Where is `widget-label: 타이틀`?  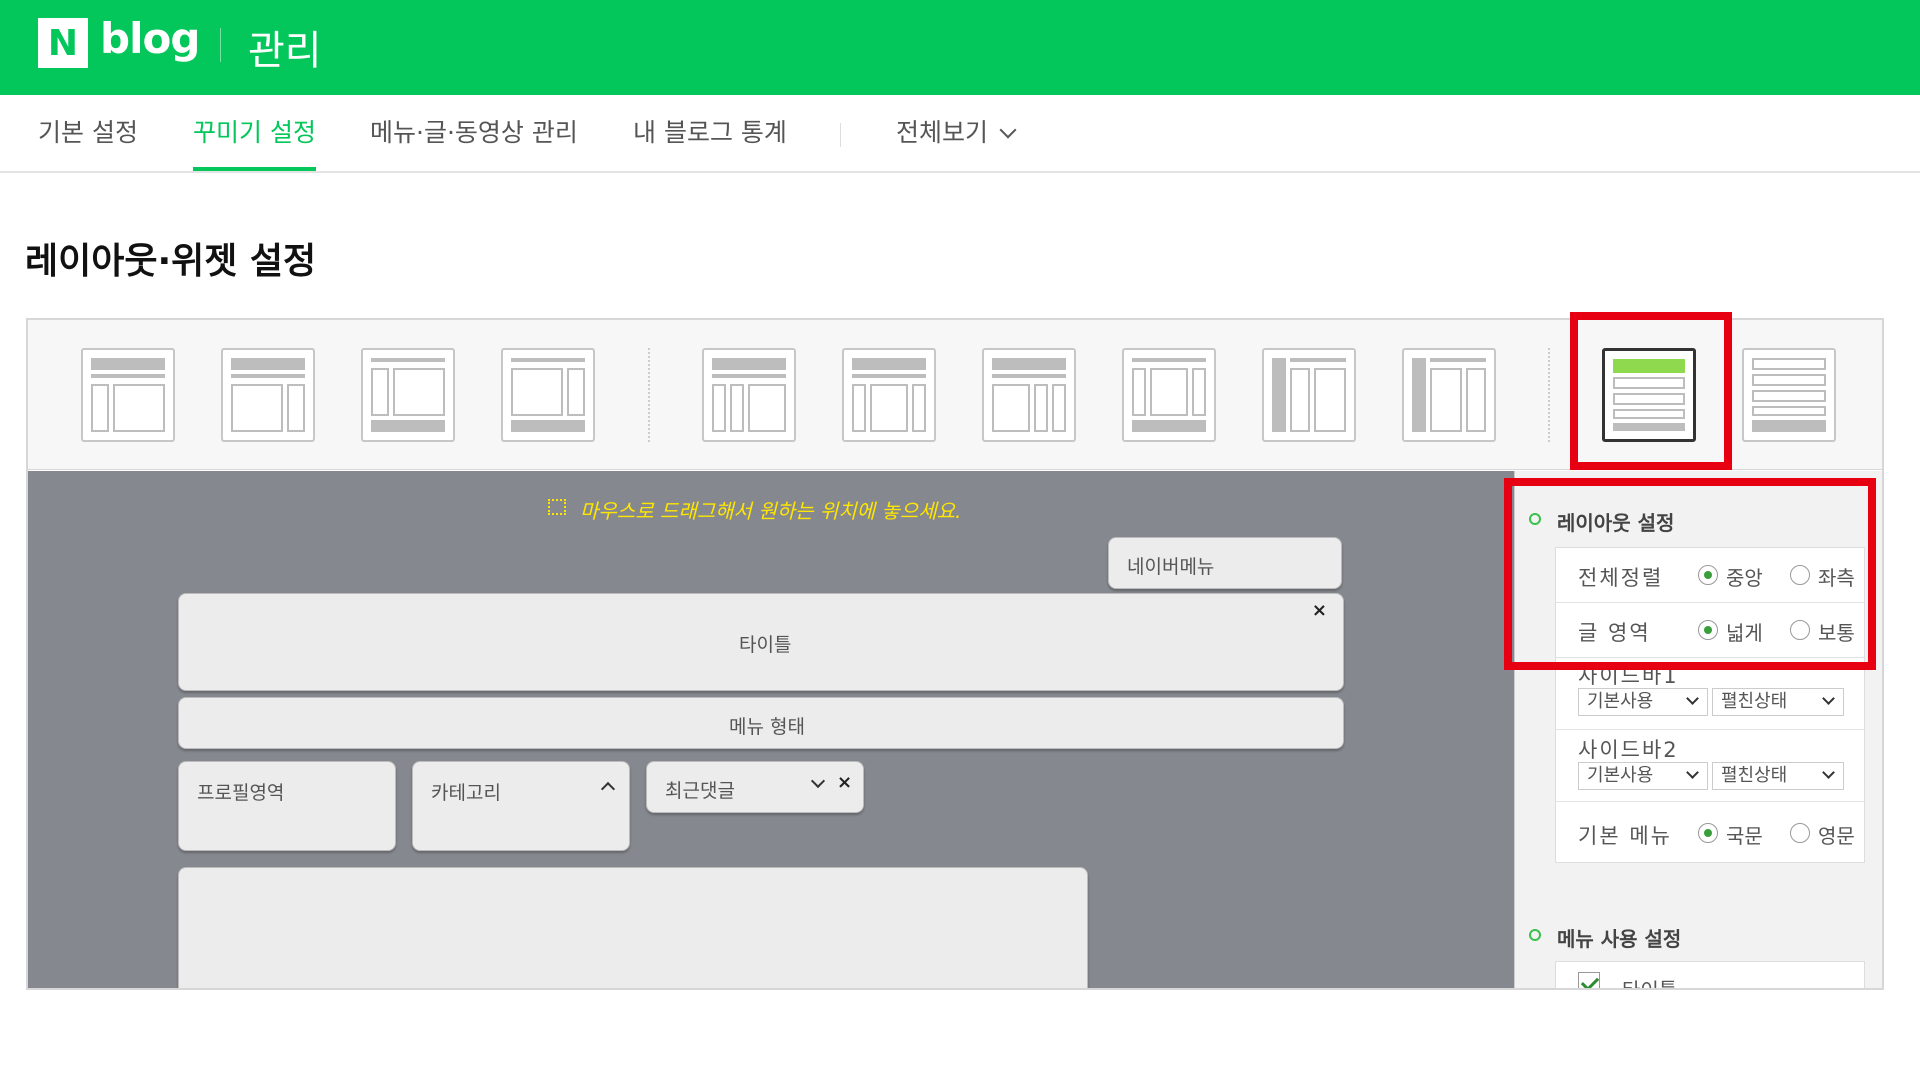 widget-label: 타이틀 is located at coordinates (765, 645).